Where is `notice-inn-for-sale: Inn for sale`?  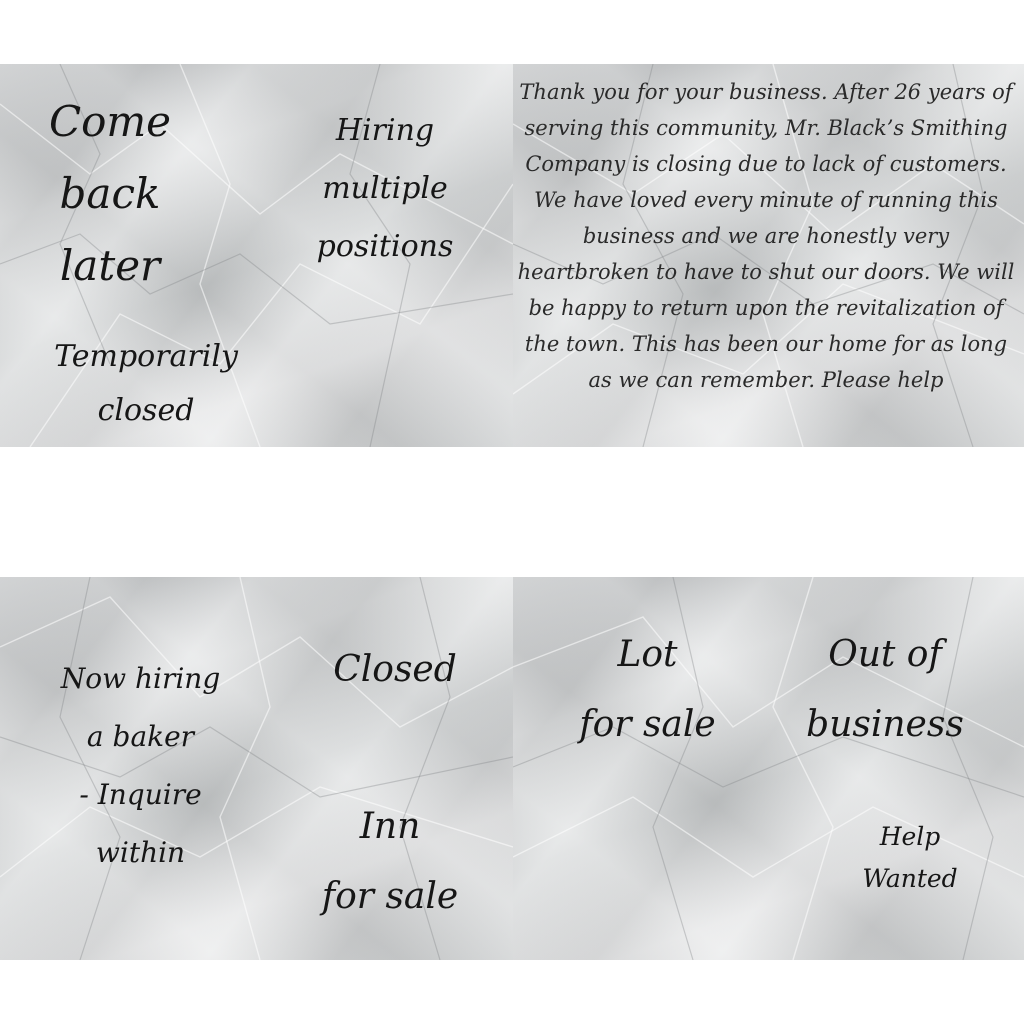
notice-inn-for-sale: Inn for sale is located at coordinates (390, 861).